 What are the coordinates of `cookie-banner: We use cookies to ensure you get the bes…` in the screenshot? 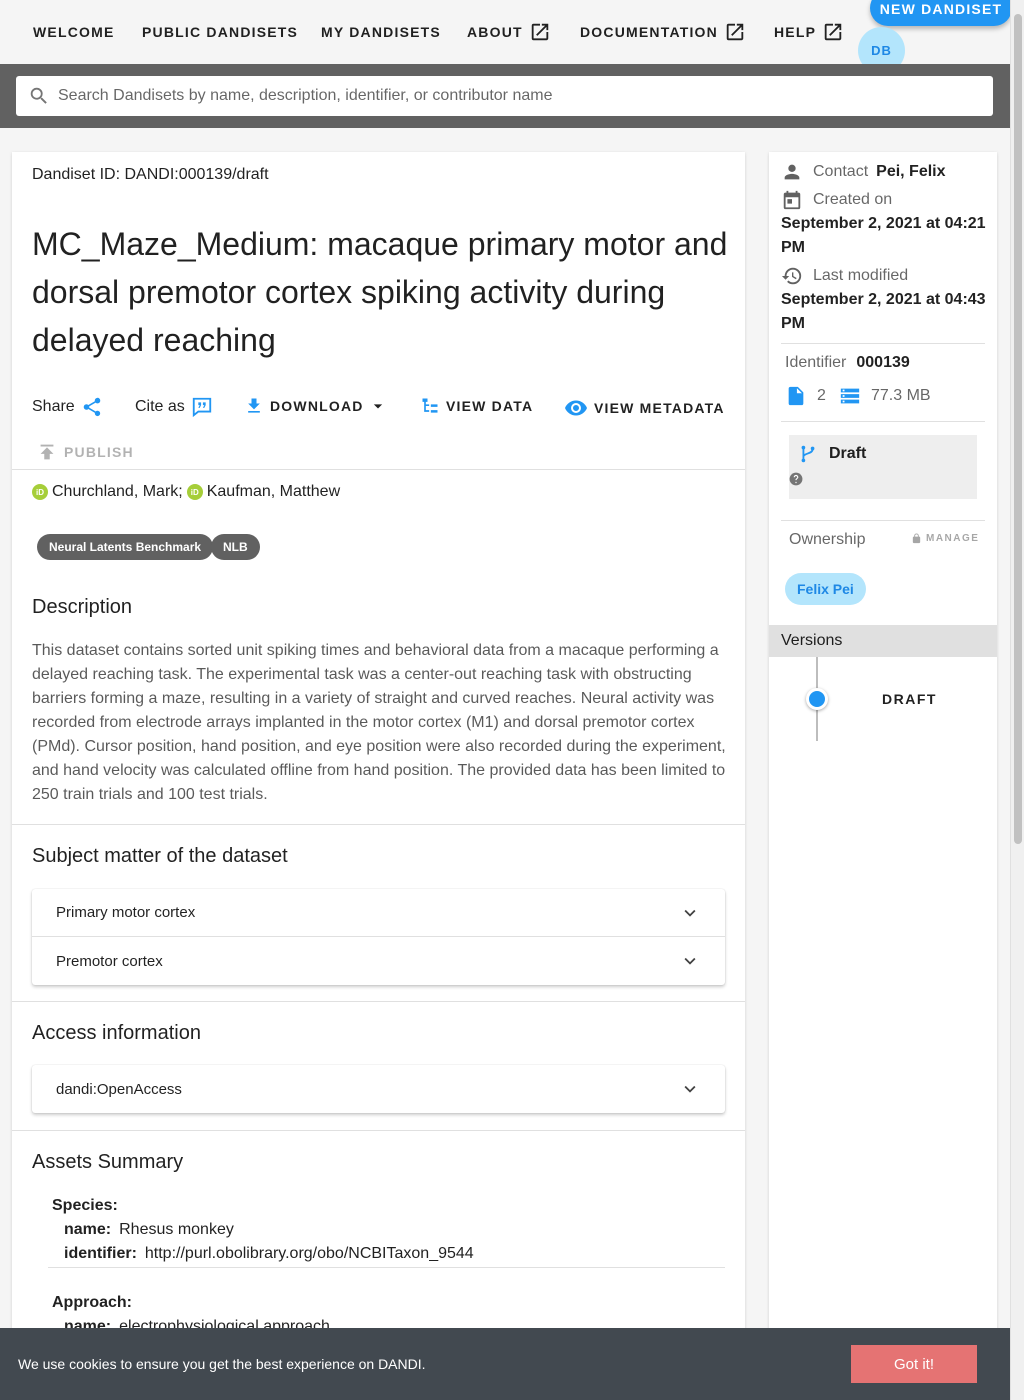 It's located at (505, 1364).